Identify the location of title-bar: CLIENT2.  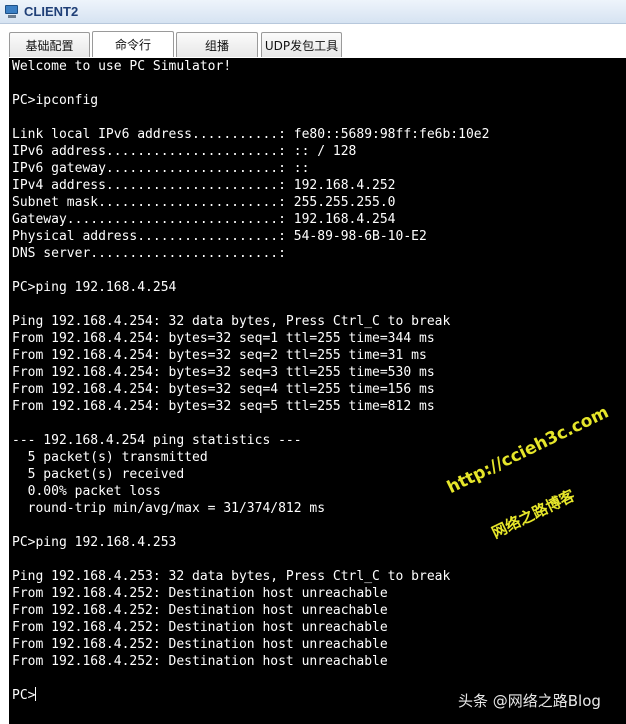
(313, 12).